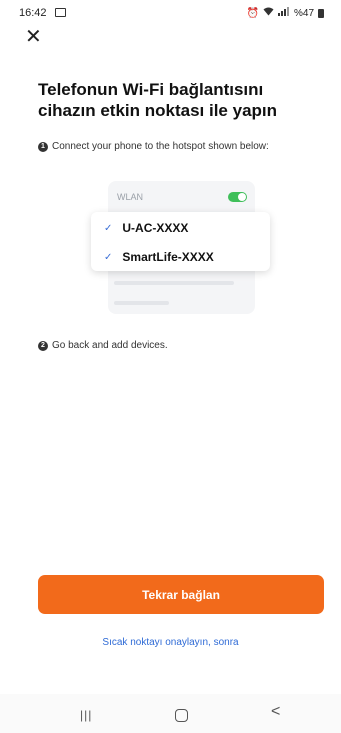  What do you see at coordinates (33, 13) in the screenshot?
I see `status-time: 16:42` at bounding box center [33, 13].